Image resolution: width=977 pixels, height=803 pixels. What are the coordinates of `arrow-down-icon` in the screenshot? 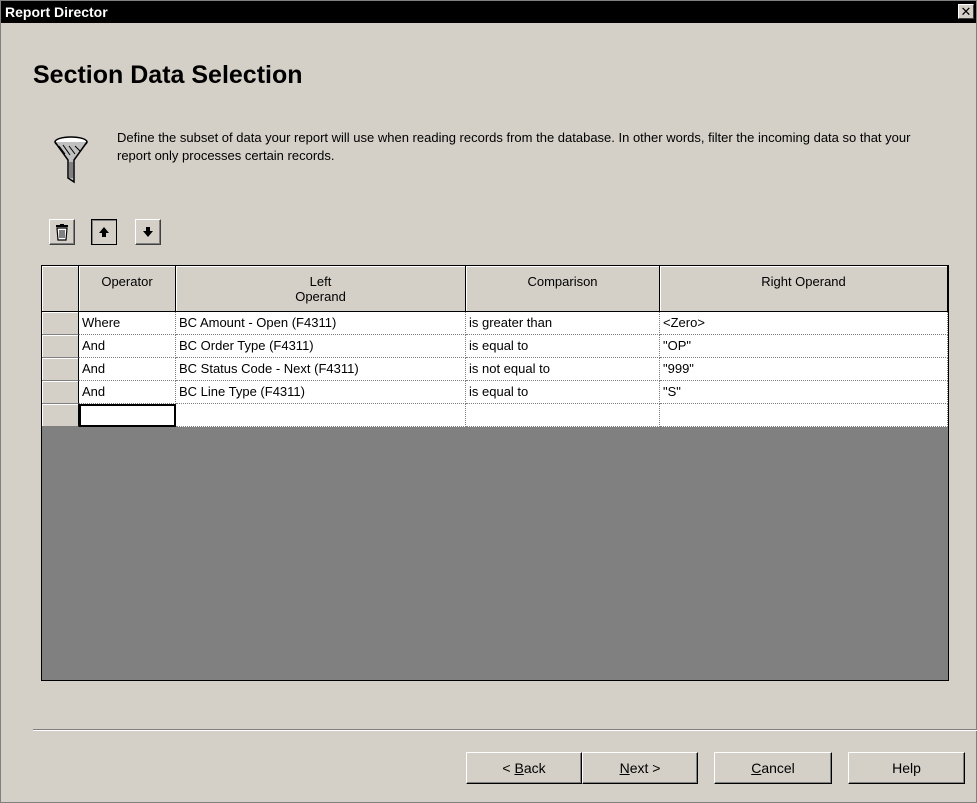 It's located at (148, 232).